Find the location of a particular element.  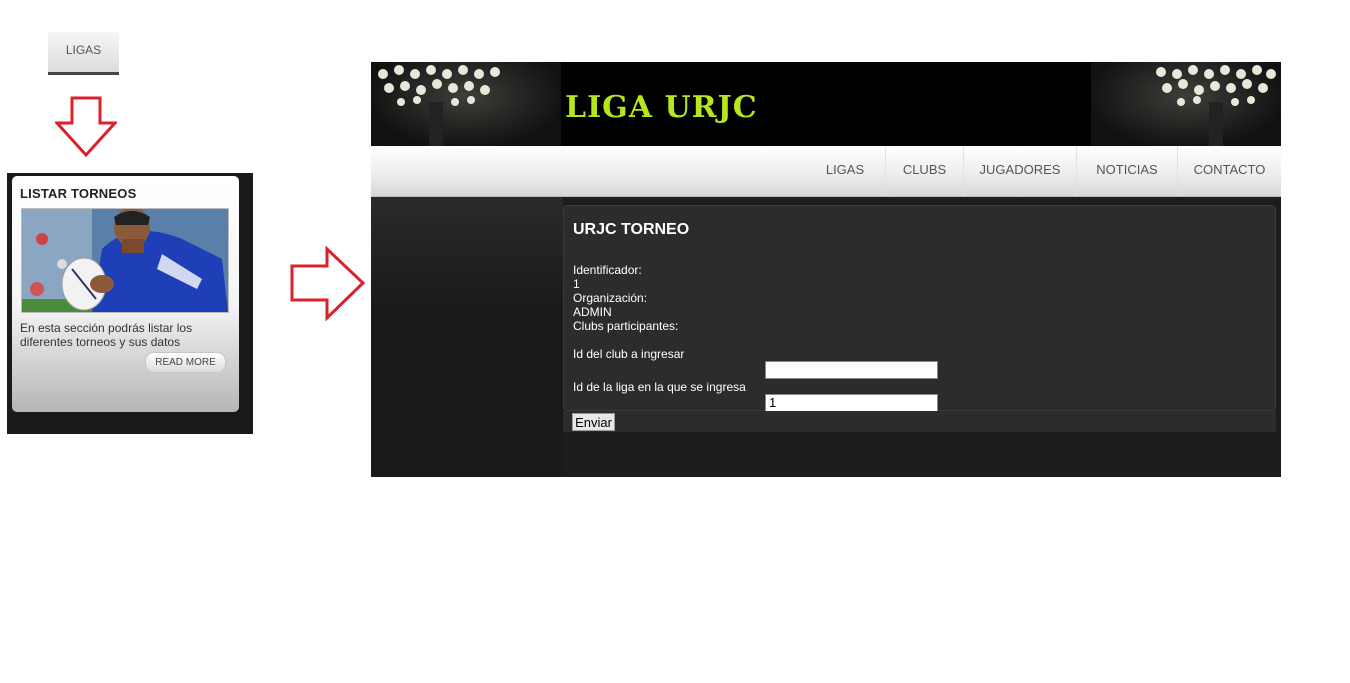

nav-item-ligas: LIGAS is located at coordinates (845, 171).